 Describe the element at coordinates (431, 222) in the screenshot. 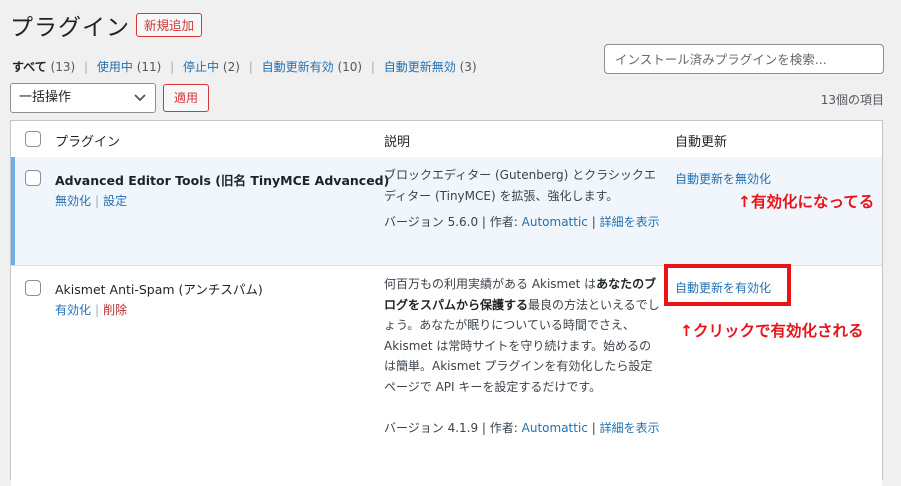

I see `version: バージョン 5.6.0` at that location.